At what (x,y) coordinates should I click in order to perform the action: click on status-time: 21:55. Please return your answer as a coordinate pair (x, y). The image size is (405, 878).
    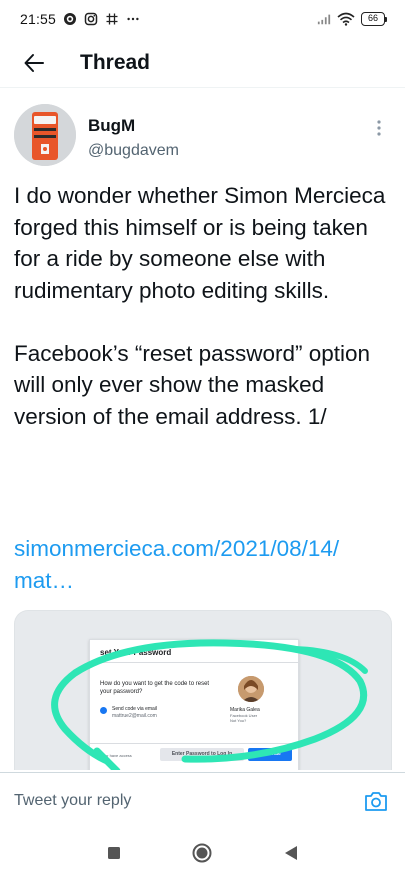
    Looking at the image, I should click on (38, 19).